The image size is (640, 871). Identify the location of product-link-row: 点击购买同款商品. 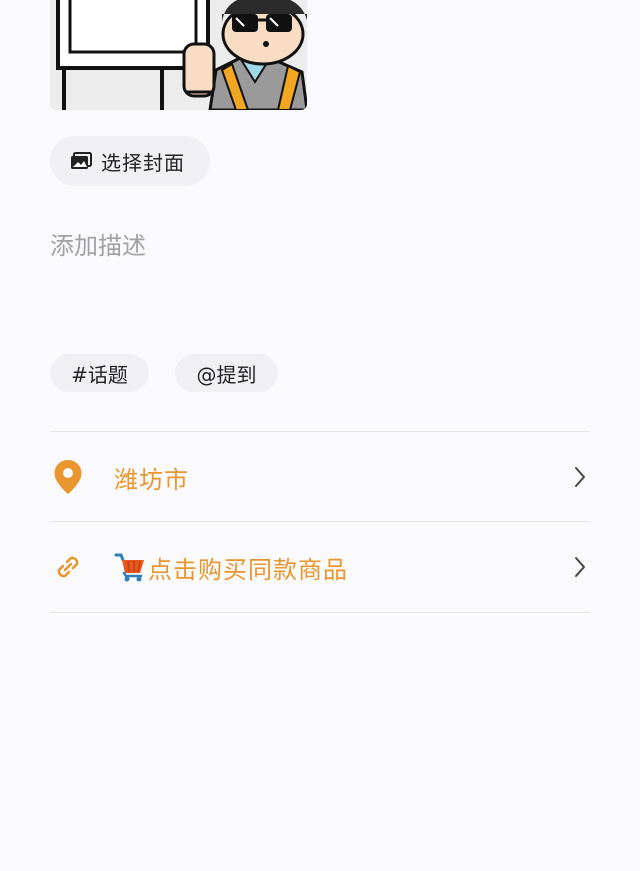
(320, 567).